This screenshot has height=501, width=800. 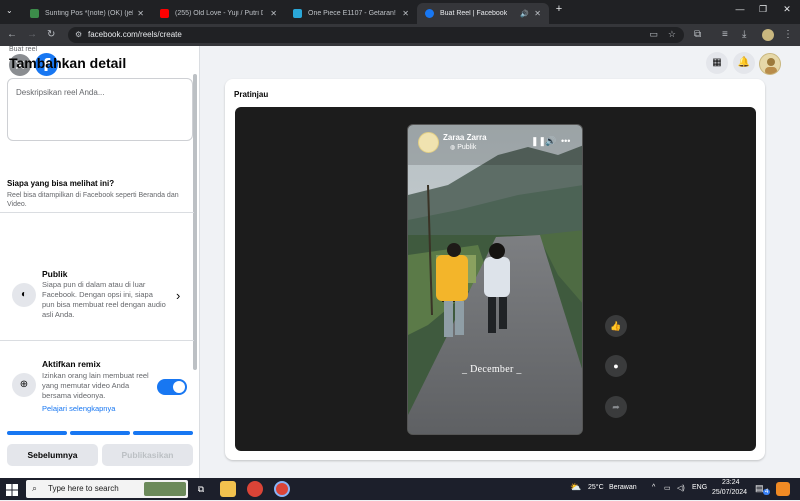 I want to click on globe-icon: ◐, so click(x=24, y=295).